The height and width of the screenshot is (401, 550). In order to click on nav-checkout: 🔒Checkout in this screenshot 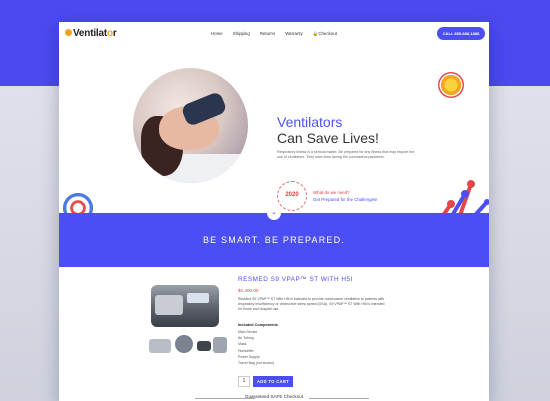, I will do `click(325, 34)`.